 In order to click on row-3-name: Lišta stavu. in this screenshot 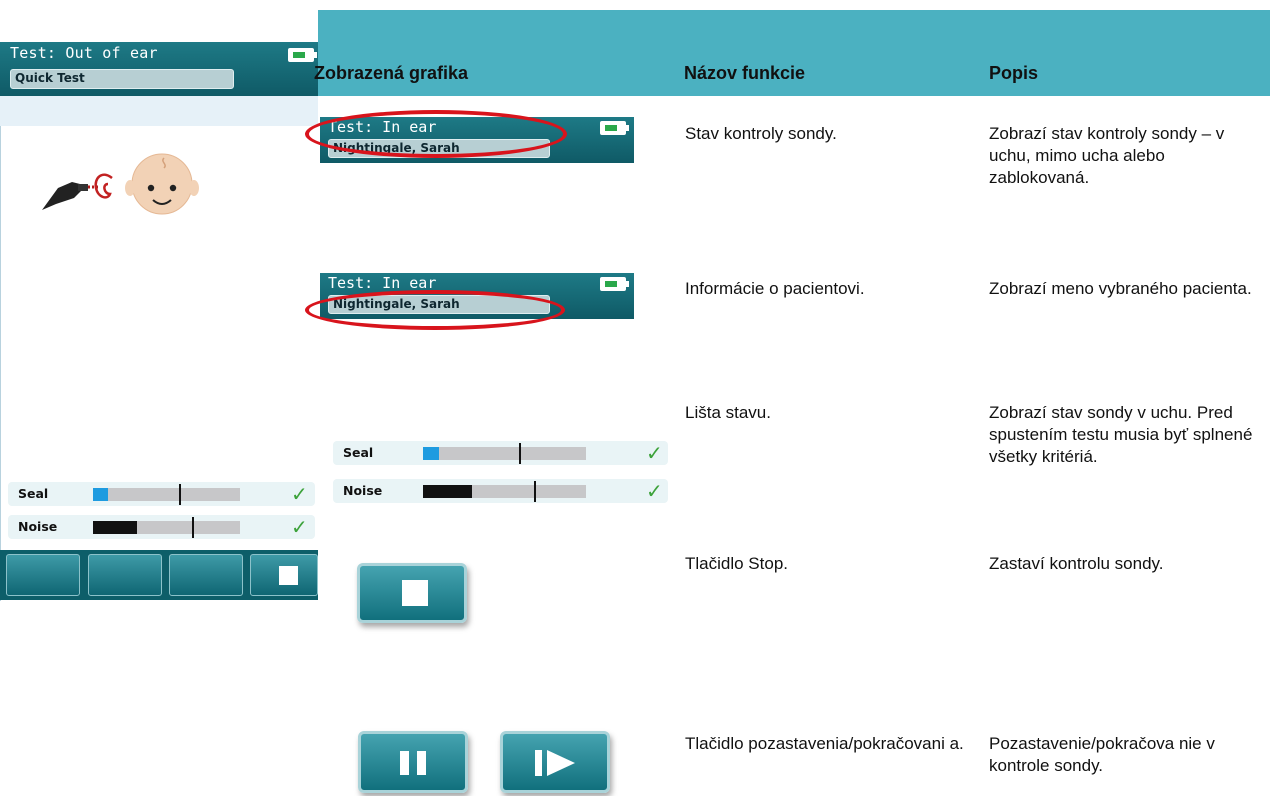, I will do `click(728, 412)`.